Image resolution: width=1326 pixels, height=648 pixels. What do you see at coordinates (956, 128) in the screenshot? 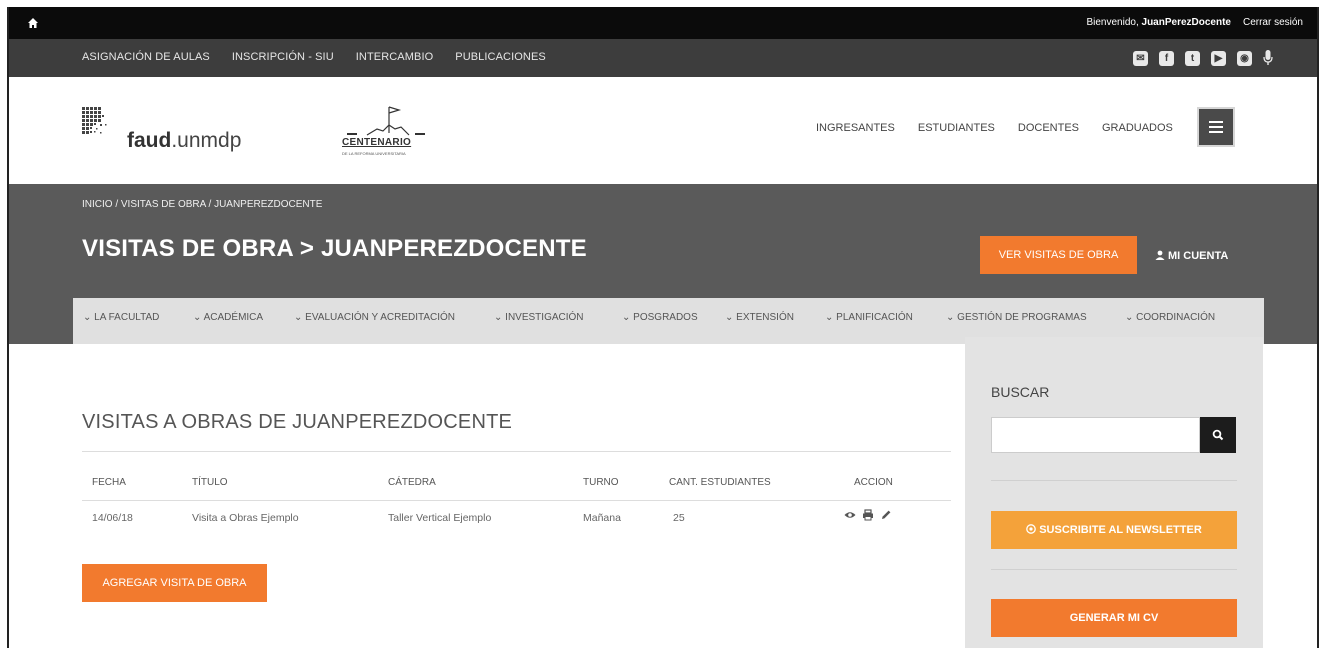
I see `header-link-estudiantes: ESTUDIANTES` at bounding box center [956, 128].